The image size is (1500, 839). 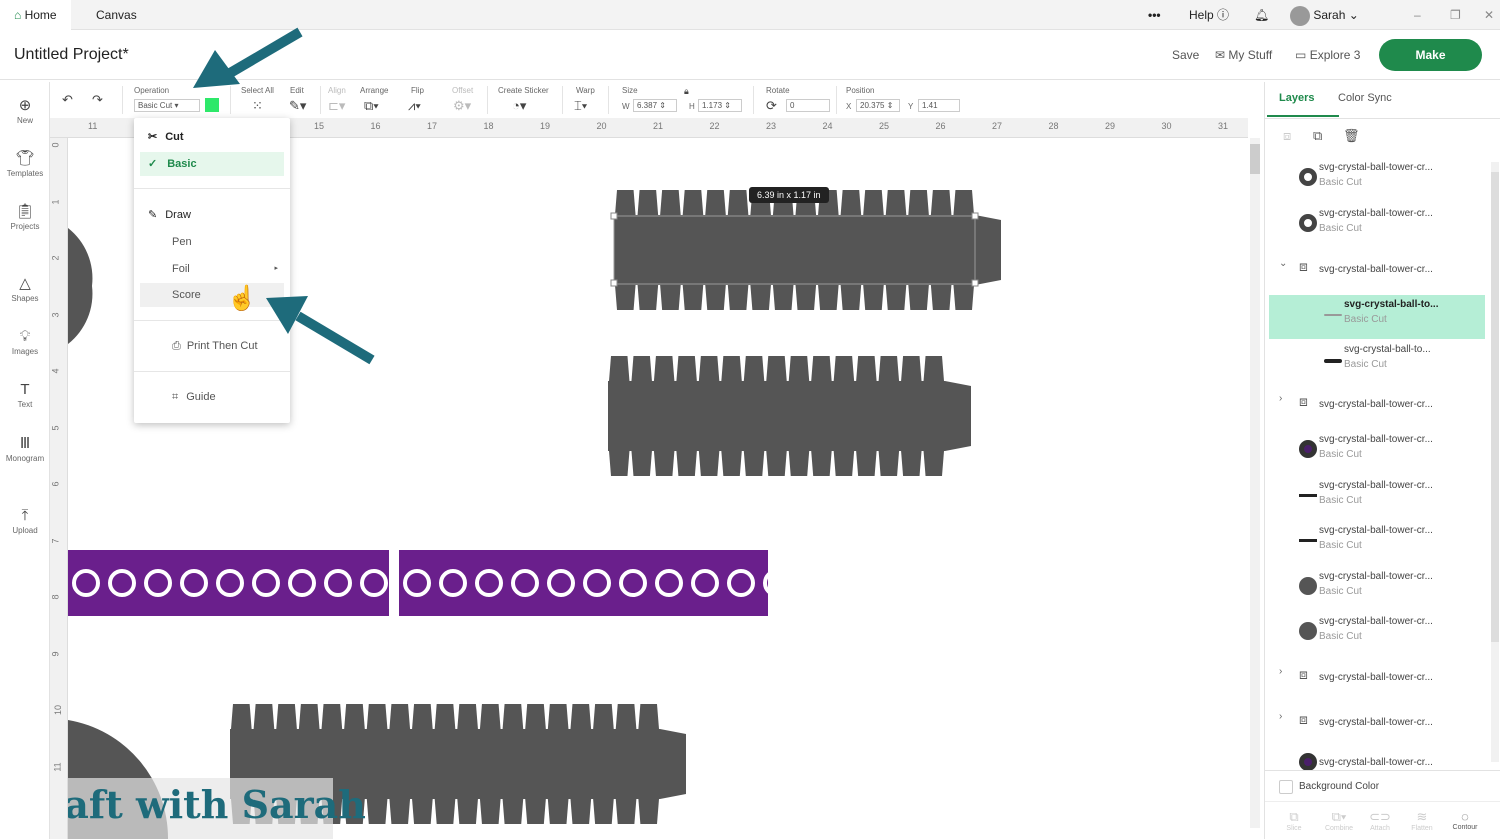 What do you see at coordinates (25, 448) in the screenshot?
I see `sidebar-item-monogram: Ⅲ Monogram` at bounding box center [25, 448].